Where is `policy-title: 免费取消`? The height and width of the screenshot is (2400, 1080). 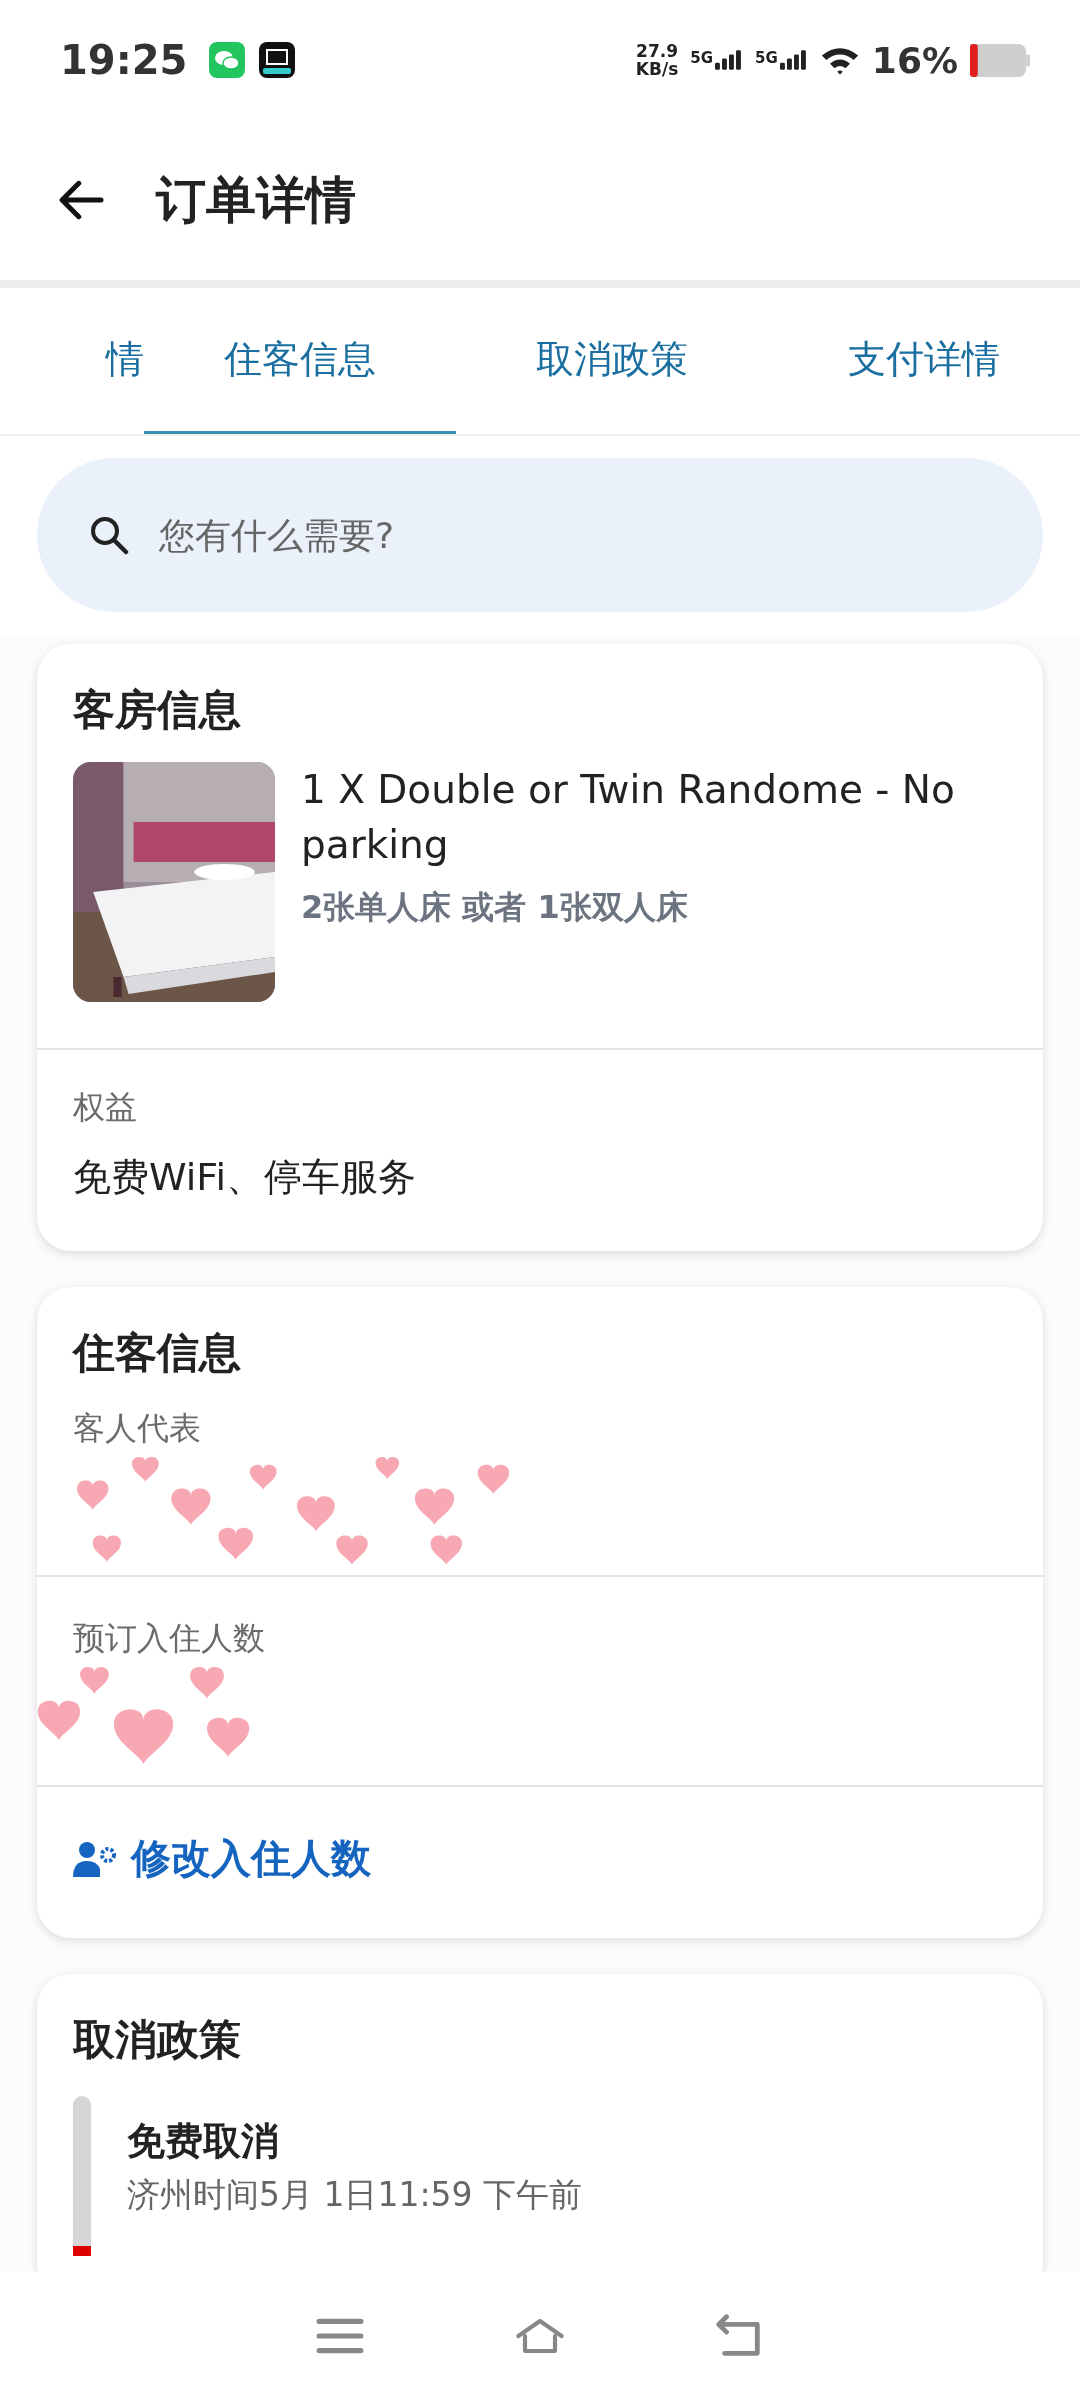
policy-title: 免费取消 is located at coordinates (203, 2141).